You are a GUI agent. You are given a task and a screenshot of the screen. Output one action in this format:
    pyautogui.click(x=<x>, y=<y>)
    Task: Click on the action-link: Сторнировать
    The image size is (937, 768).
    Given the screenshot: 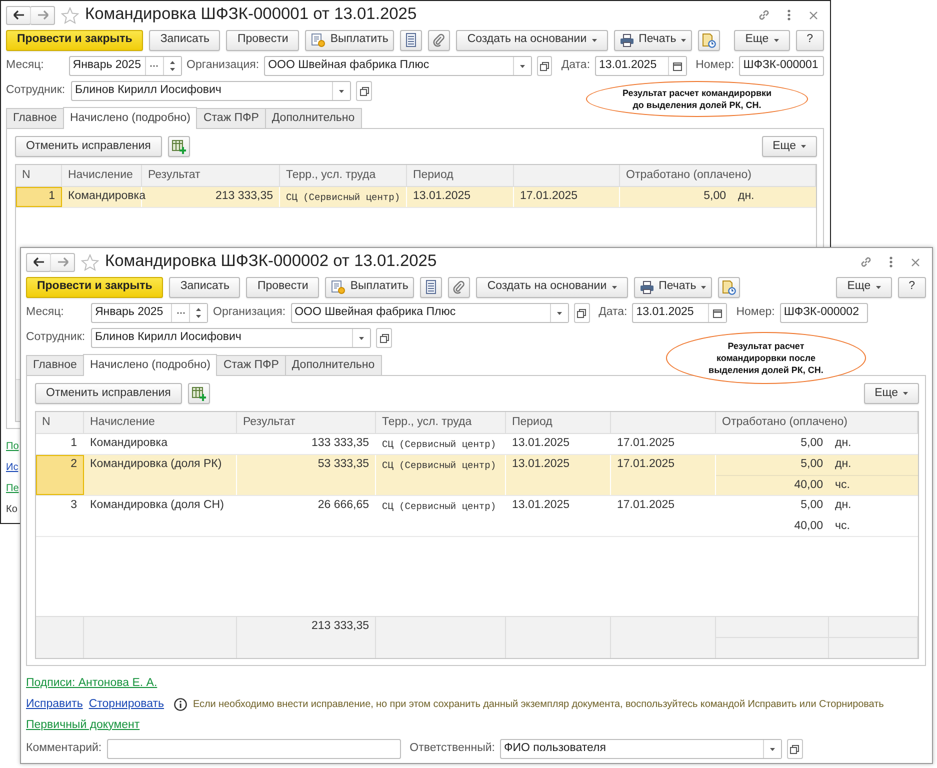 What is the action you would take?
    pyautogui.click(x=126, y=705)
    